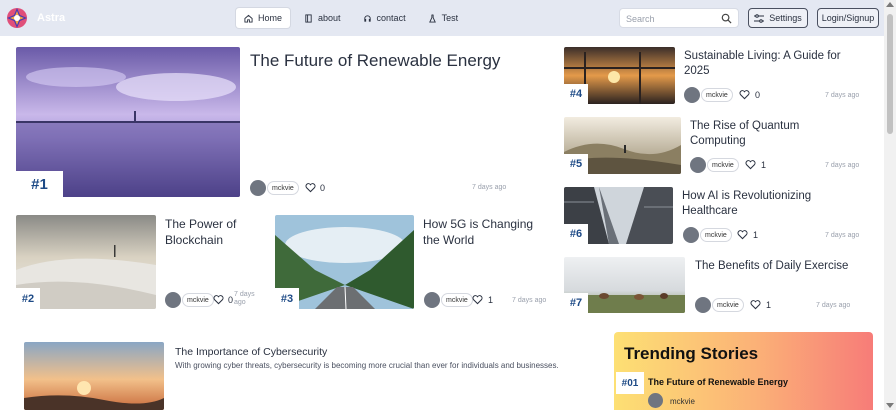 Image resolution: width=896 pixels, height=410 pixels. I want to click on article-rank-3: #3, so click(287, 298).